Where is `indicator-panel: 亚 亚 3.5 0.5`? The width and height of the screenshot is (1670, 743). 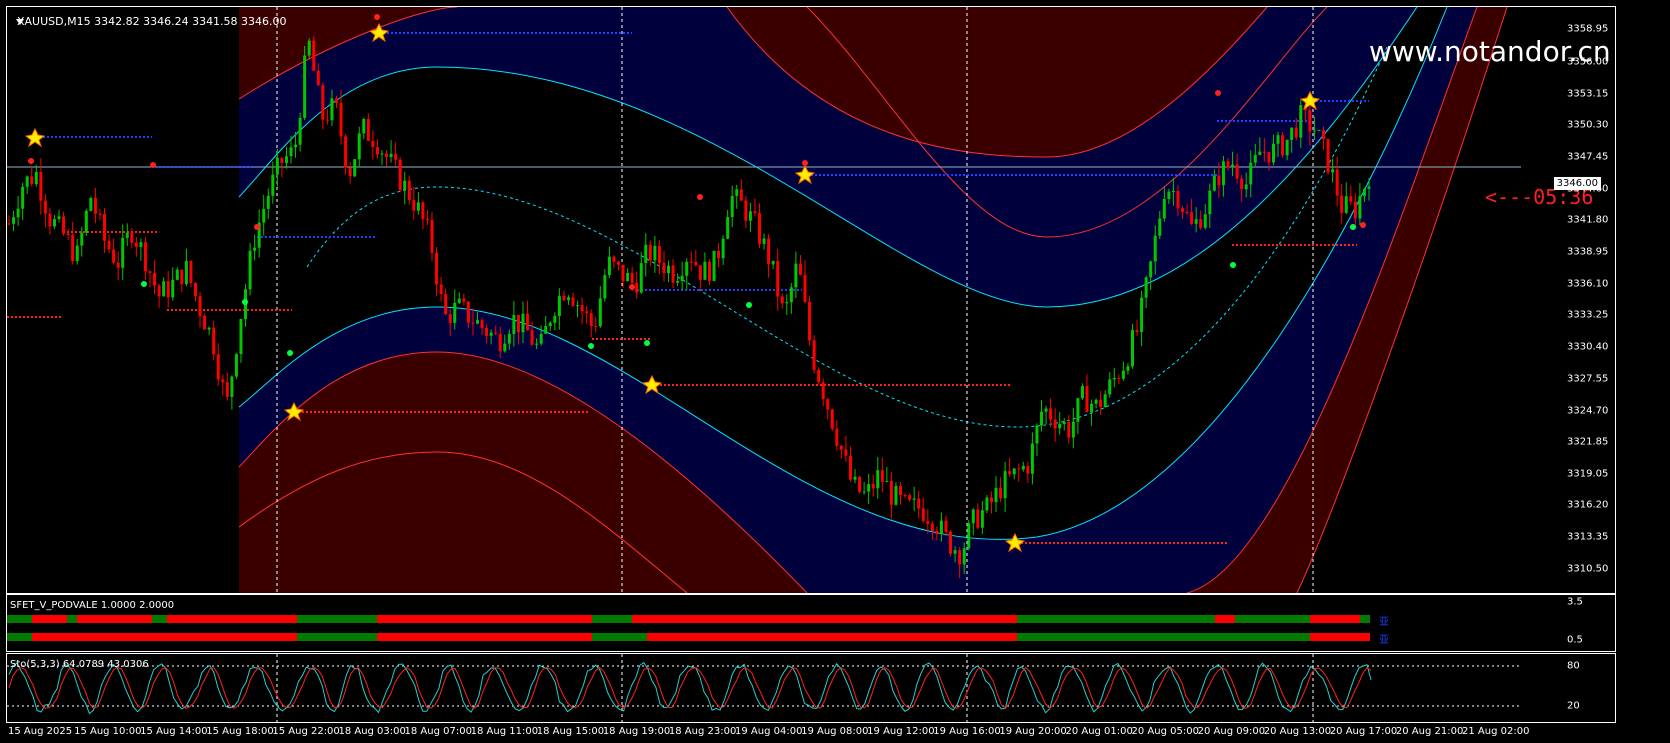 indicator-panel: 亚 亚 3.5 0.5 is located at coordinates (811, 623).